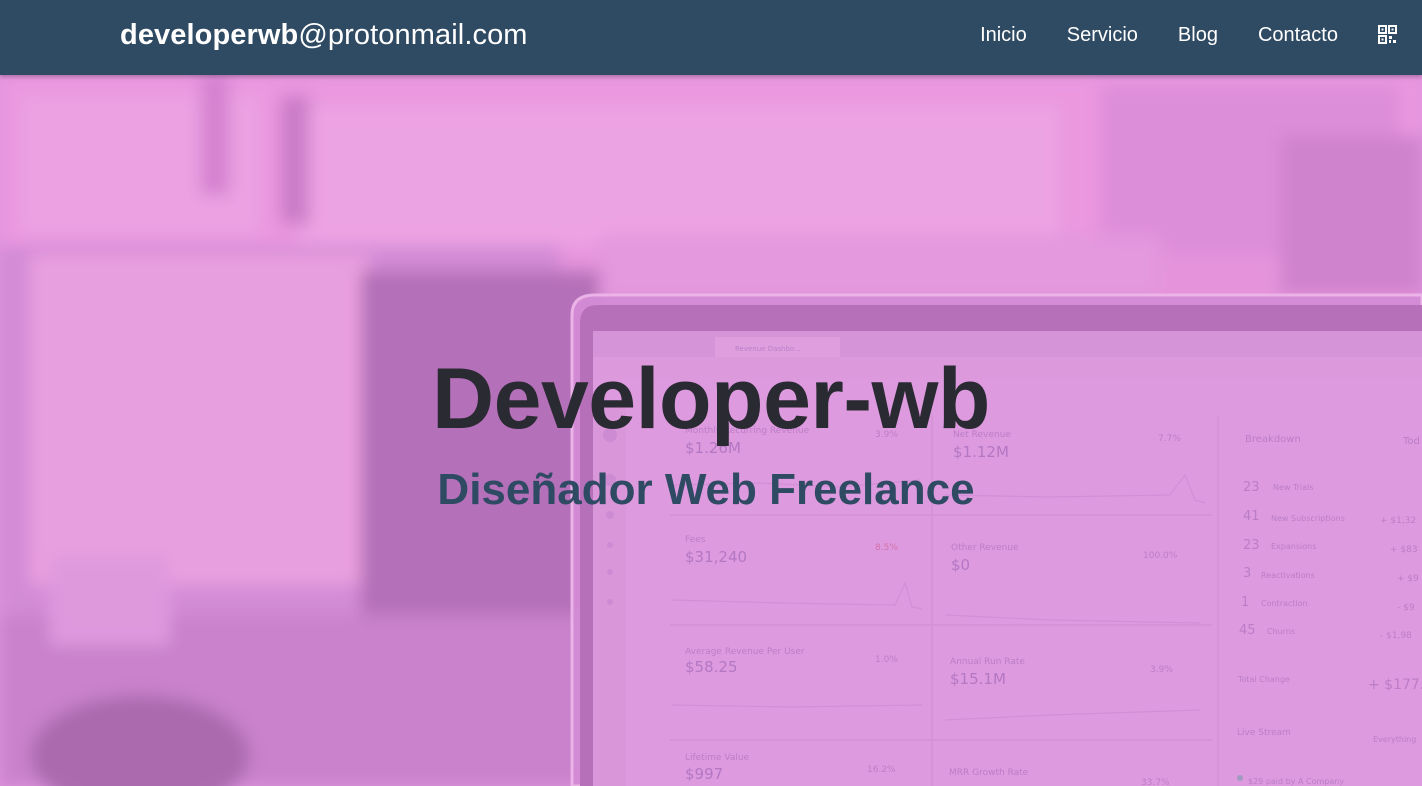  What do you see at coordinates (1388, 35) in the screenshot?
I see `qr-code-icon` at bounding box center [1388, 35].